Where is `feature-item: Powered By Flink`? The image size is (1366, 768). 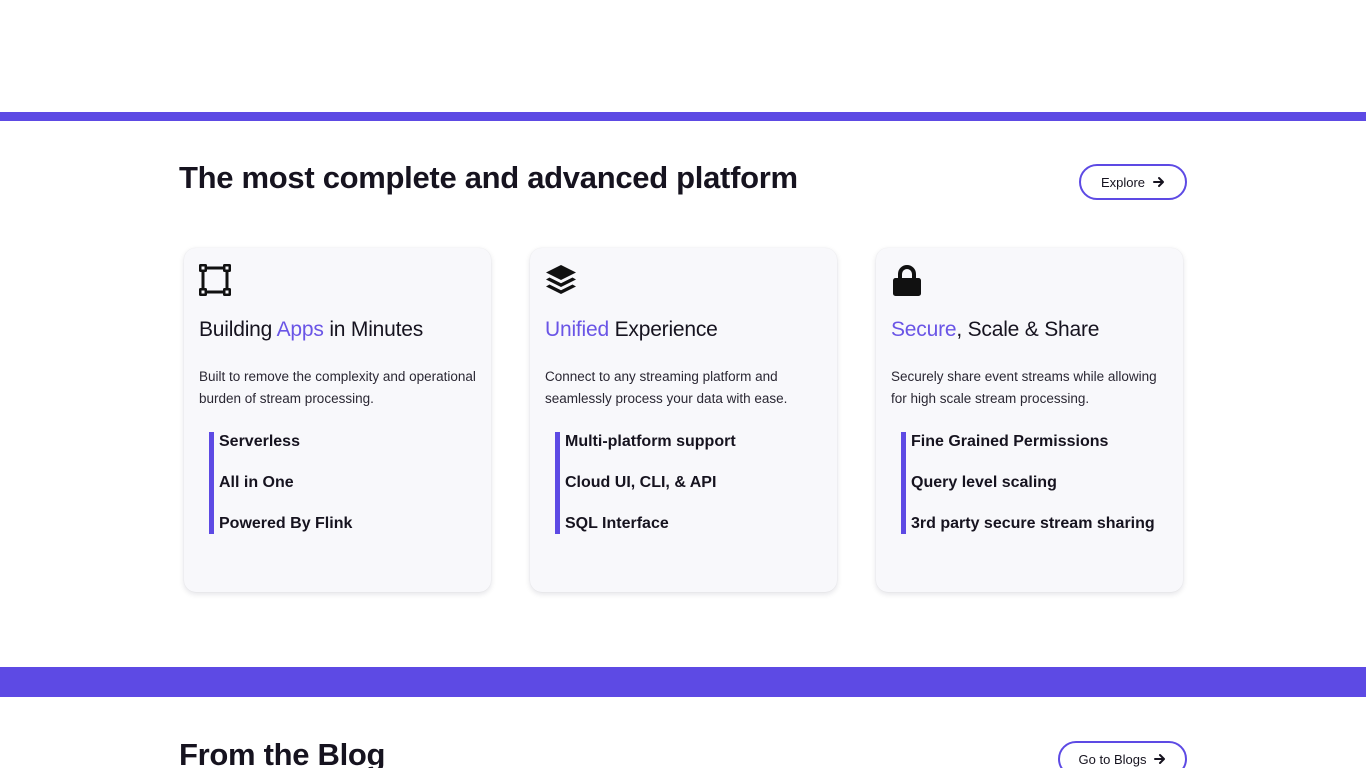 feature-item: Powered By Flink is located at coordinates (286, 523).